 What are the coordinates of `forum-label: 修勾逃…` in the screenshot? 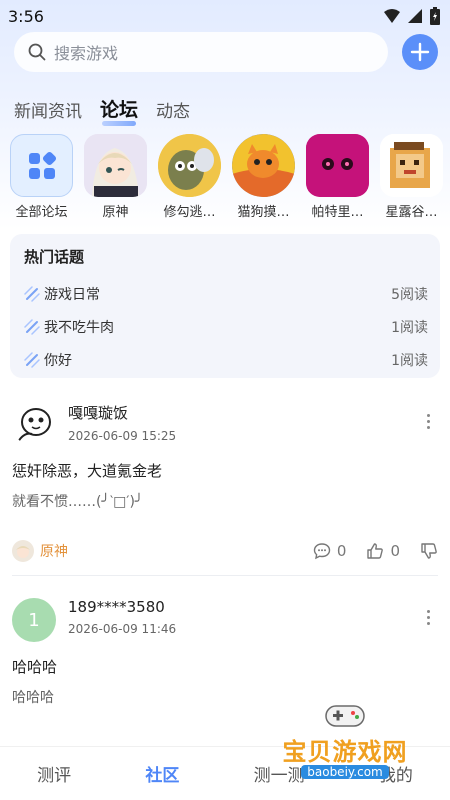 It's located at (189, 212).